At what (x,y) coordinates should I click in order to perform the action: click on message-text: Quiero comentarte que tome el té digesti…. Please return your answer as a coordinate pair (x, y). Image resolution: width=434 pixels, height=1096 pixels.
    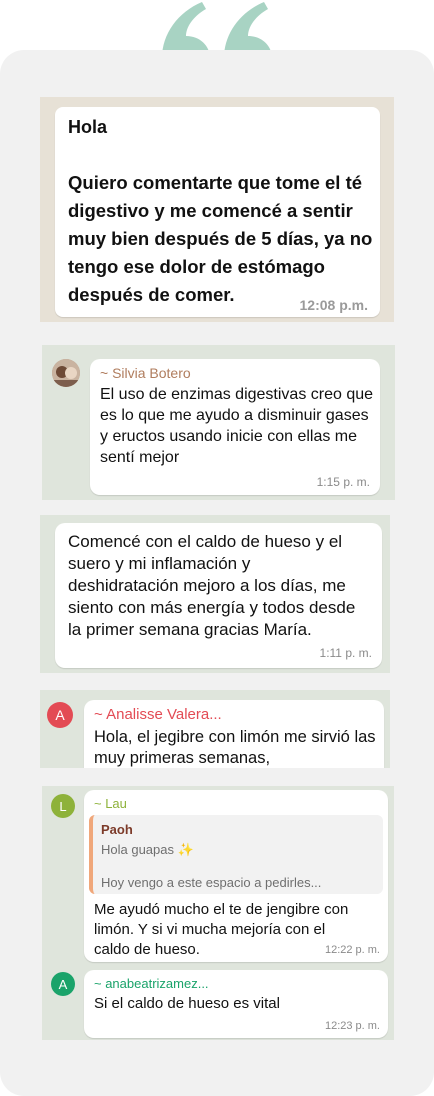
    Looking at the image, I should click on (220, 238).